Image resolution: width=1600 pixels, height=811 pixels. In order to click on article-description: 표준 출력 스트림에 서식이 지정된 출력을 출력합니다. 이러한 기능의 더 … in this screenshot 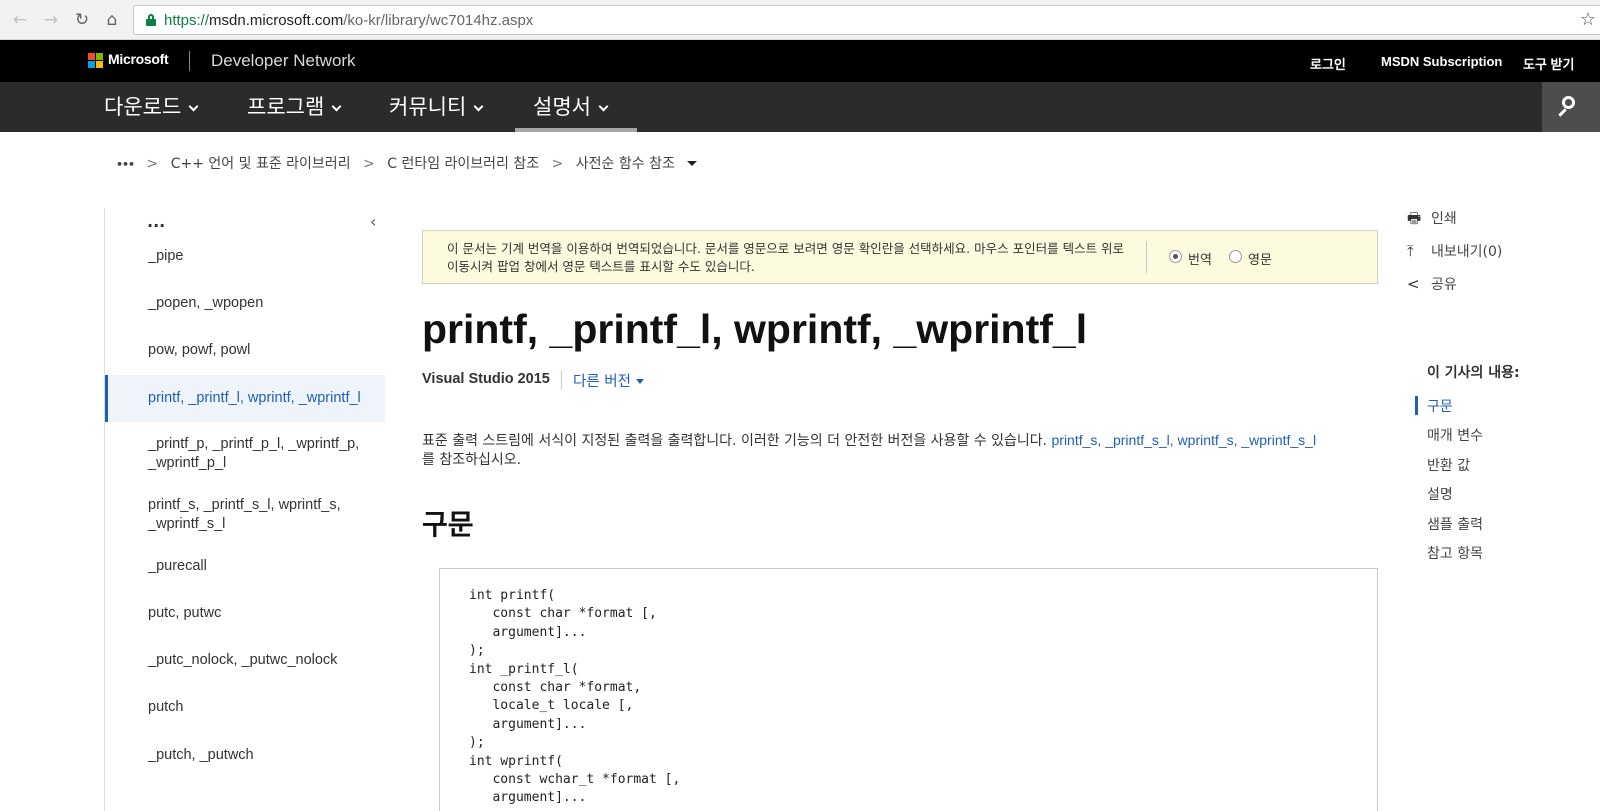, I will do `click(869, 450)`.